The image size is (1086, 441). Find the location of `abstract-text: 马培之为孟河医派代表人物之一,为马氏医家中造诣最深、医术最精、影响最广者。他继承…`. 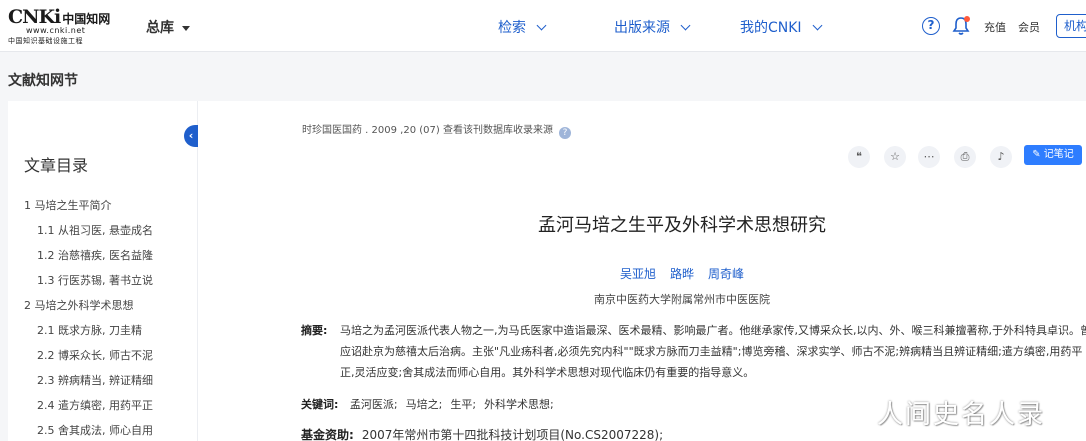

abstract-text: 马培之为孟河医派代表人物之一,为马氏医家中造诣最深、医术最精、影响最广者。他继承… is located at coordinates (713, 351).